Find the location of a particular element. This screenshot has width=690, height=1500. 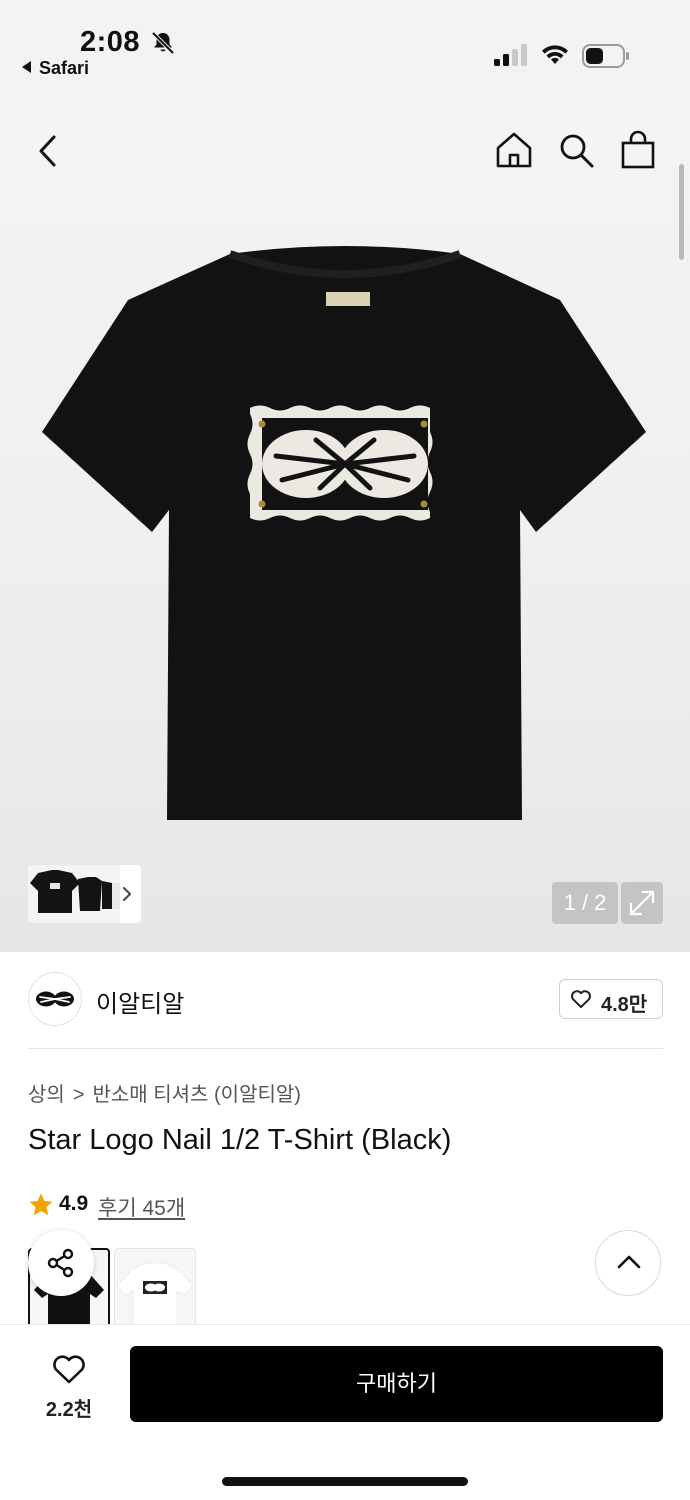

brand-logo-icon is located at coordinates (55, 999).